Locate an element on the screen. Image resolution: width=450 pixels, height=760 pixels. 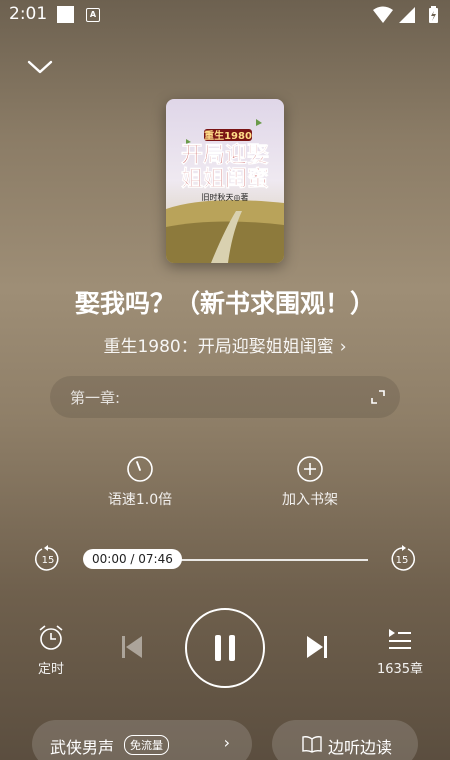
chapter-selector: 第一章: is located at coordinates (225, 397).